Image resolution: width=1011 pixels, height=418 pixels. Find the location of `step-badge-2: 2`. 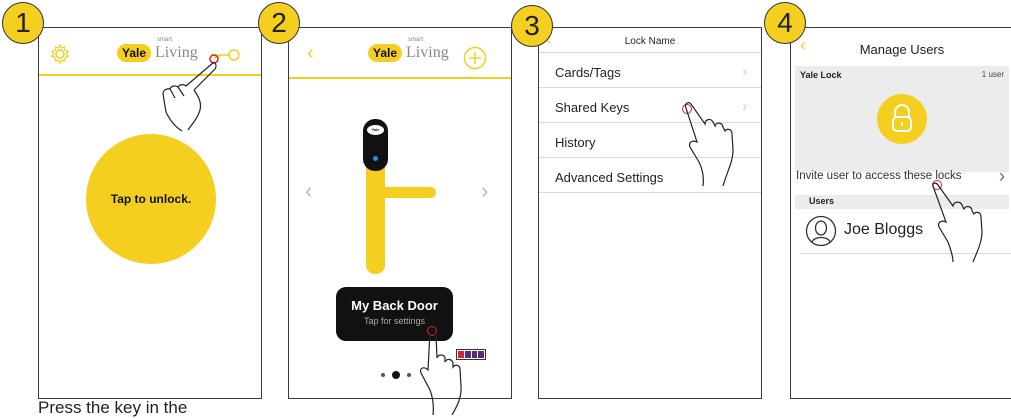

step-badge-2: 2 is located at coordinates (279, 23).